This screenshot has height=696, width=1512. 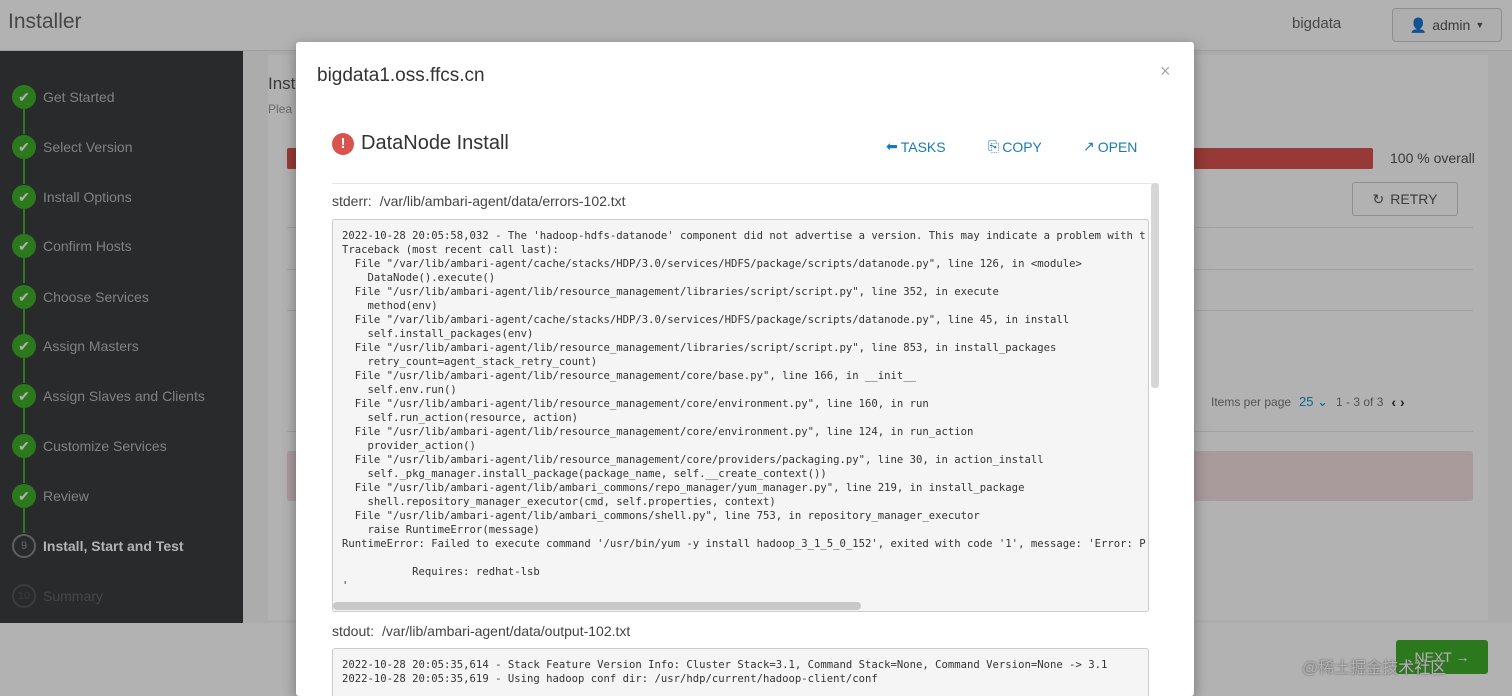 What do you see at coordinates (923, 146) in the screenshot?
I see `tasks-label: TASKS` at bounding box center [923, 146].